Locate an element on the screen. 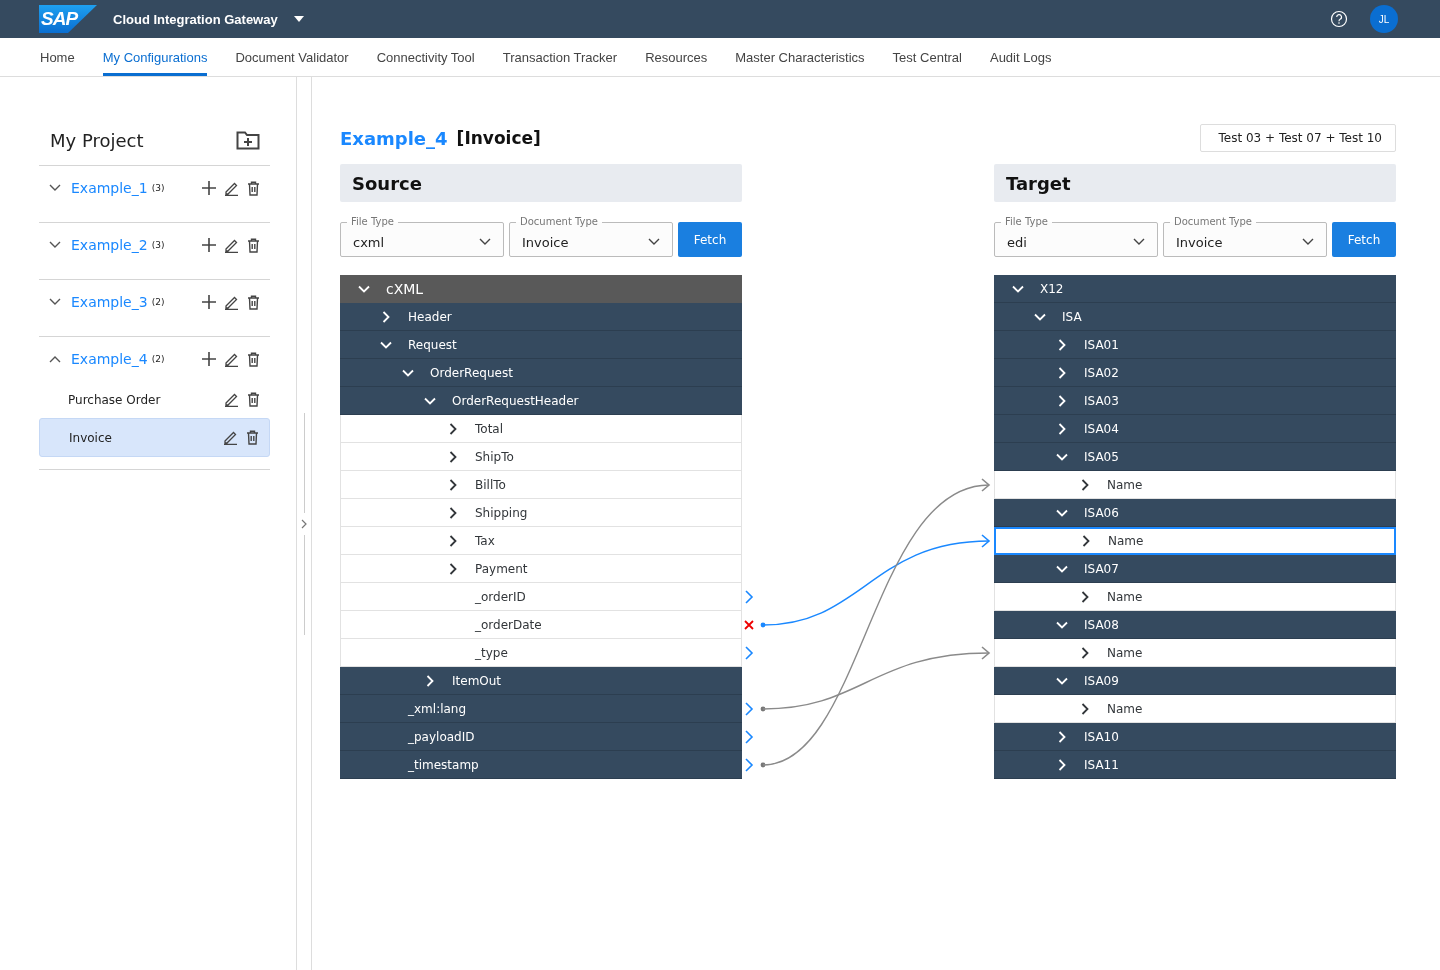  nav-tab: Test Central is located at coordinates (927, 57).